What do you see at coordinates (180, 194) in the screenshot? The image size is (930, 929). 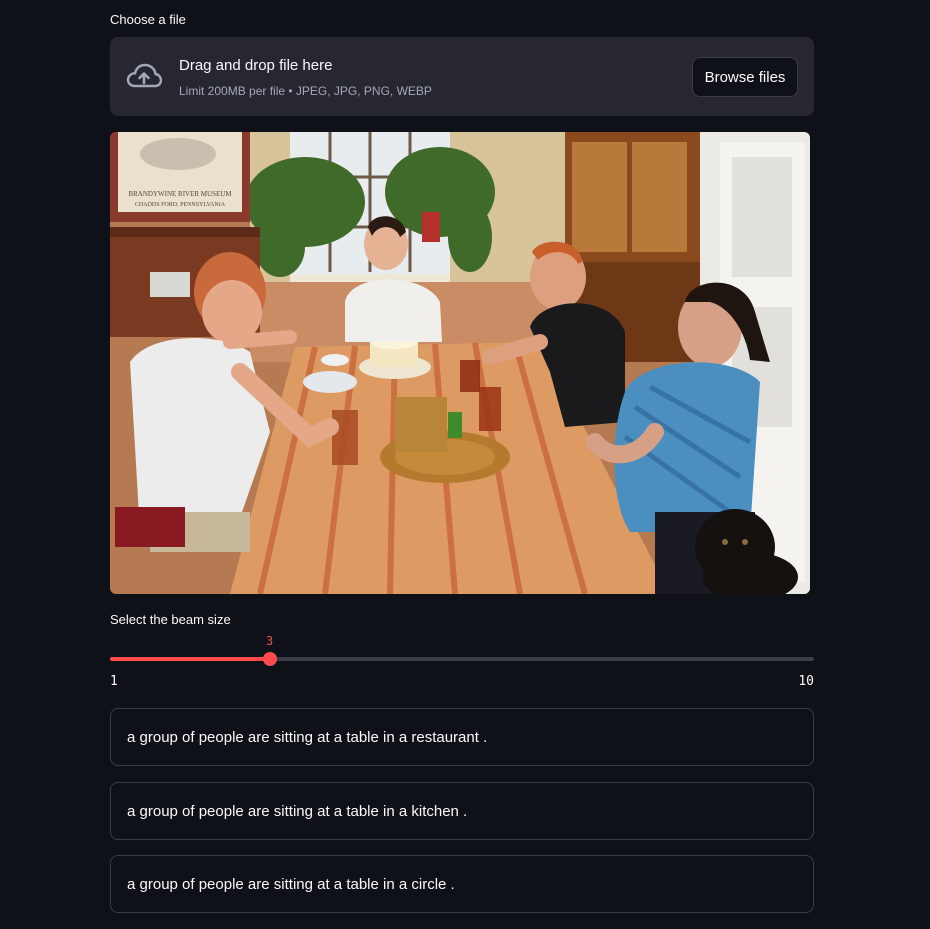 I see `poster-text-line1: BRANDYWINE RIVER MUSEUM` at bounding box center [180, 194].